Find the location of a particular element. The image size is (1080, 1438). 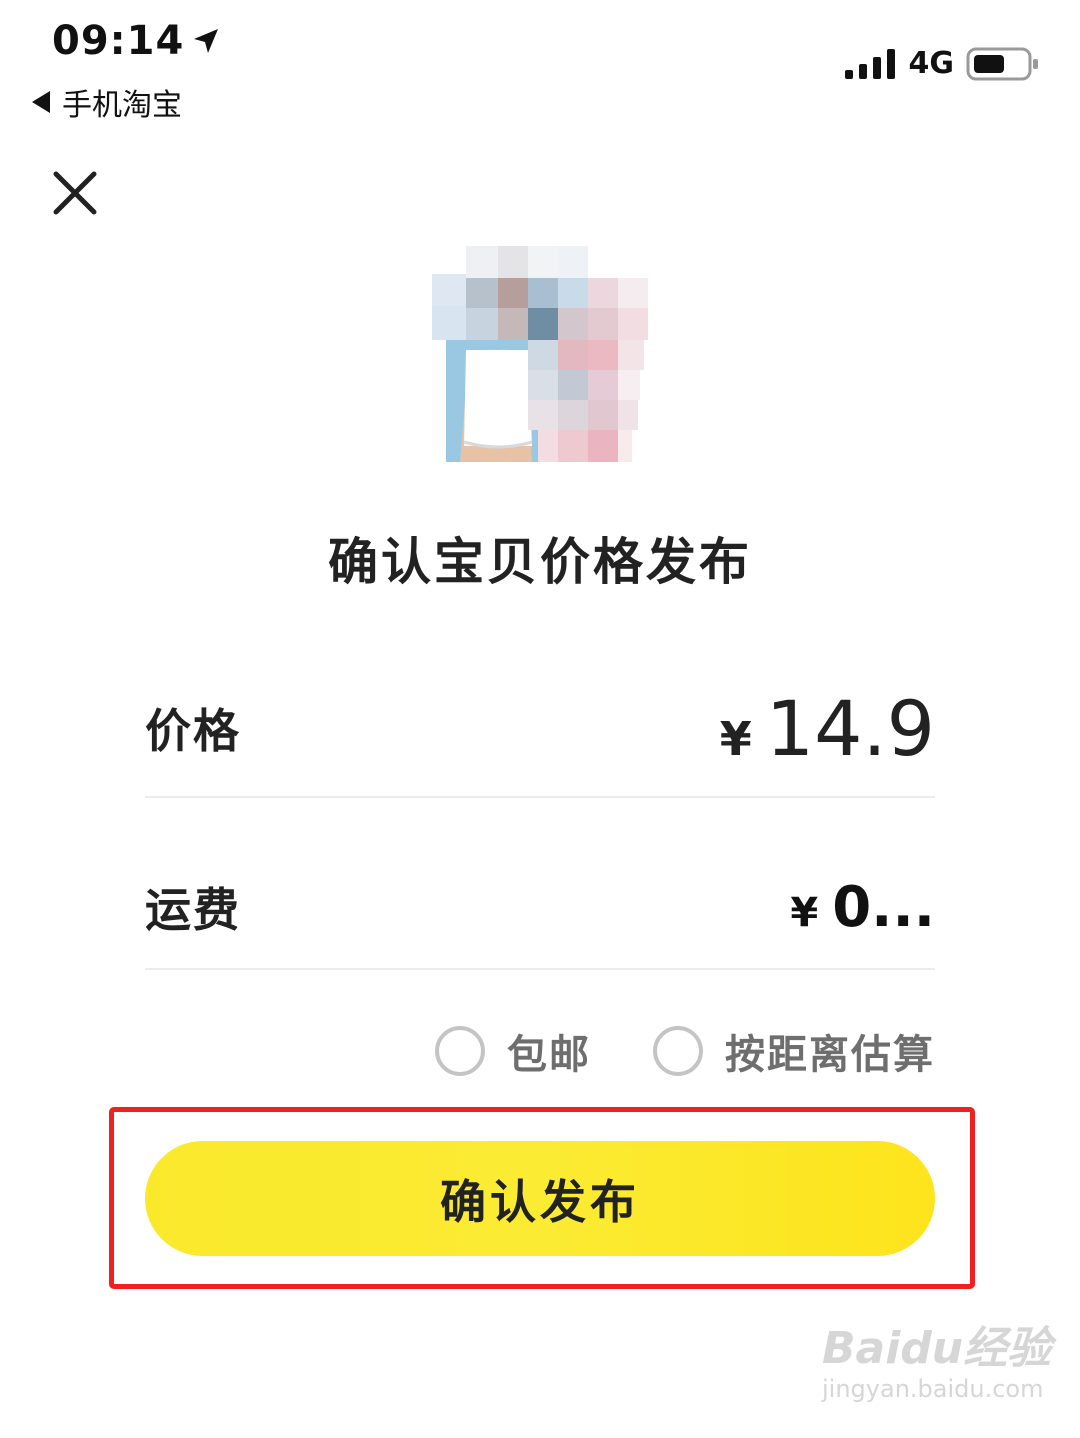

watermark-sub: jingyan.baidu.com is located at coordinates (933, 1389).